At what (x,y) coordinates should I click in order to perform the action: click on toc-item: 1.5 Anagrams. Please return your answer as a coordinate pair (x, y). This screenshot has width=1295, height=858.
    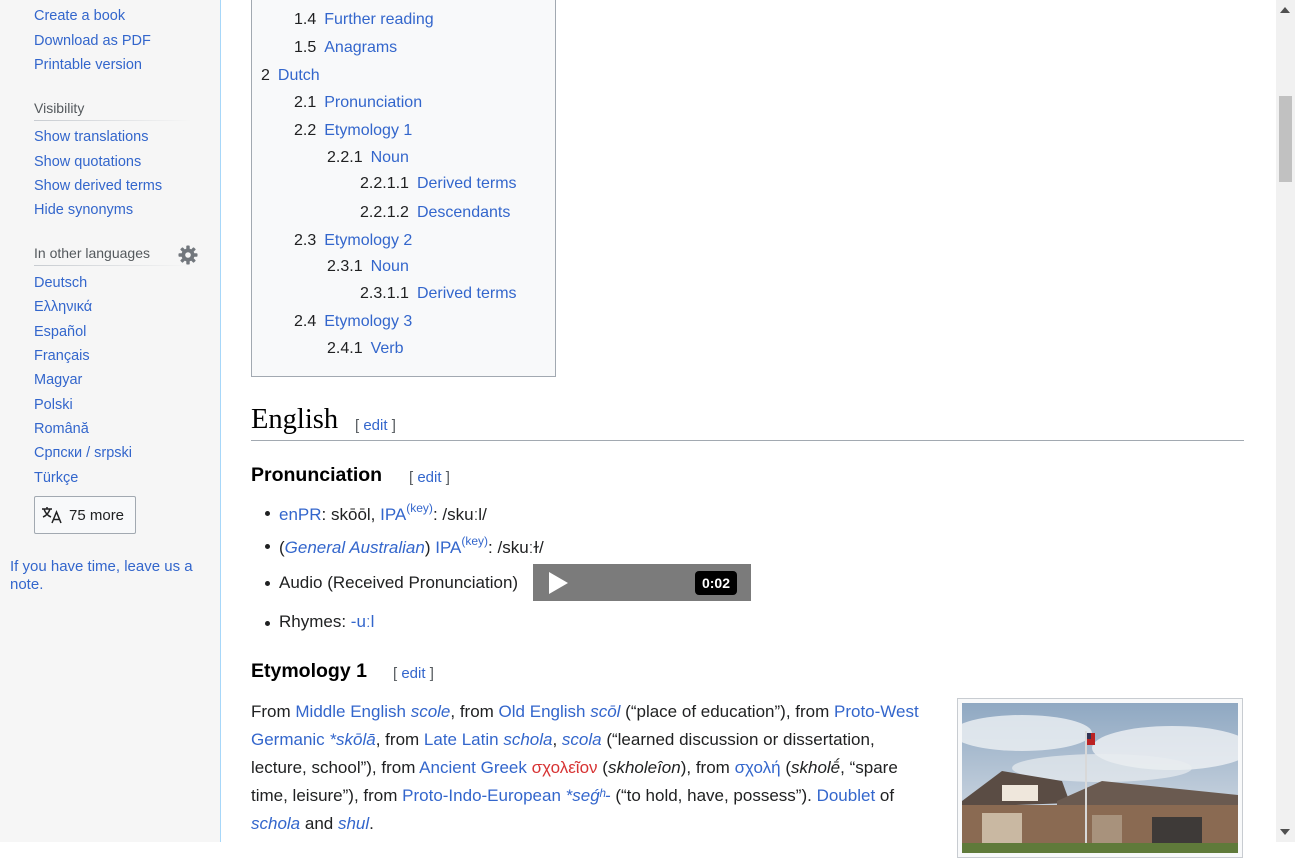
    Looking at the image, I should click on (345, 48).